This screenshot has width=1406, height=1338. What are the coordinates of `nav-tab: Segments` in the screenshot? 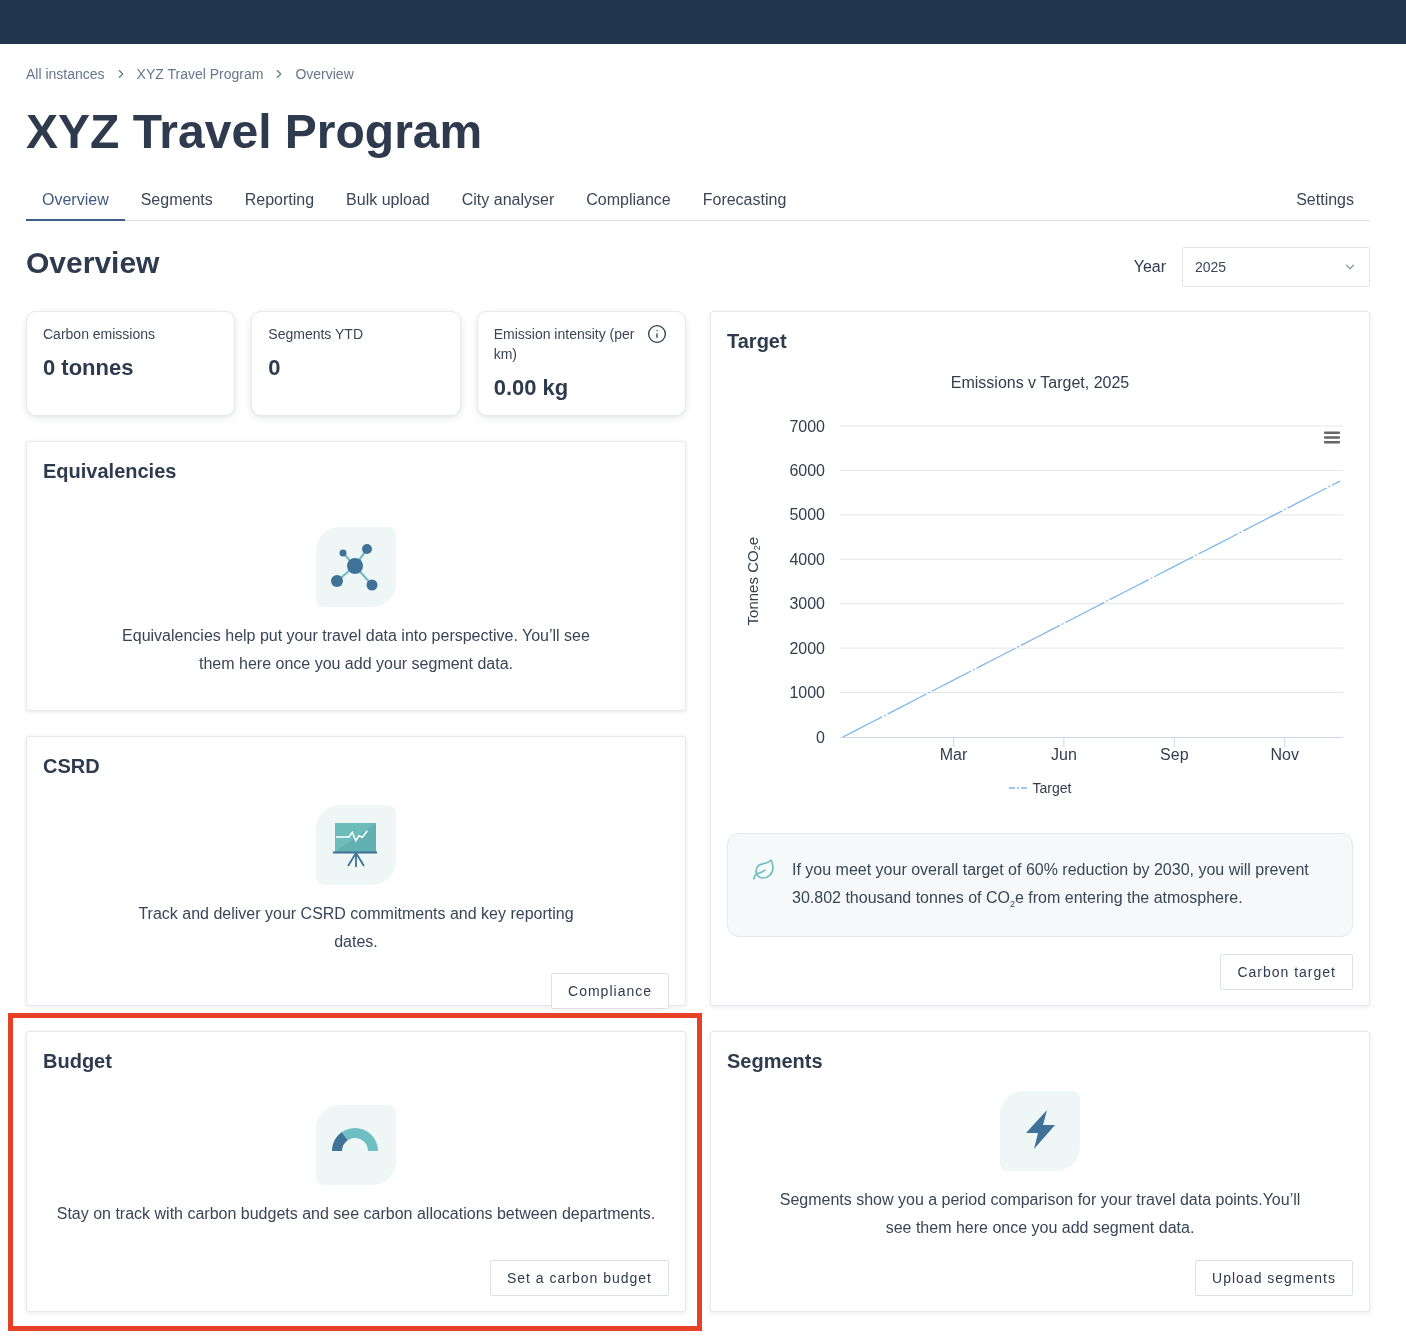 It's located at (176, 200).